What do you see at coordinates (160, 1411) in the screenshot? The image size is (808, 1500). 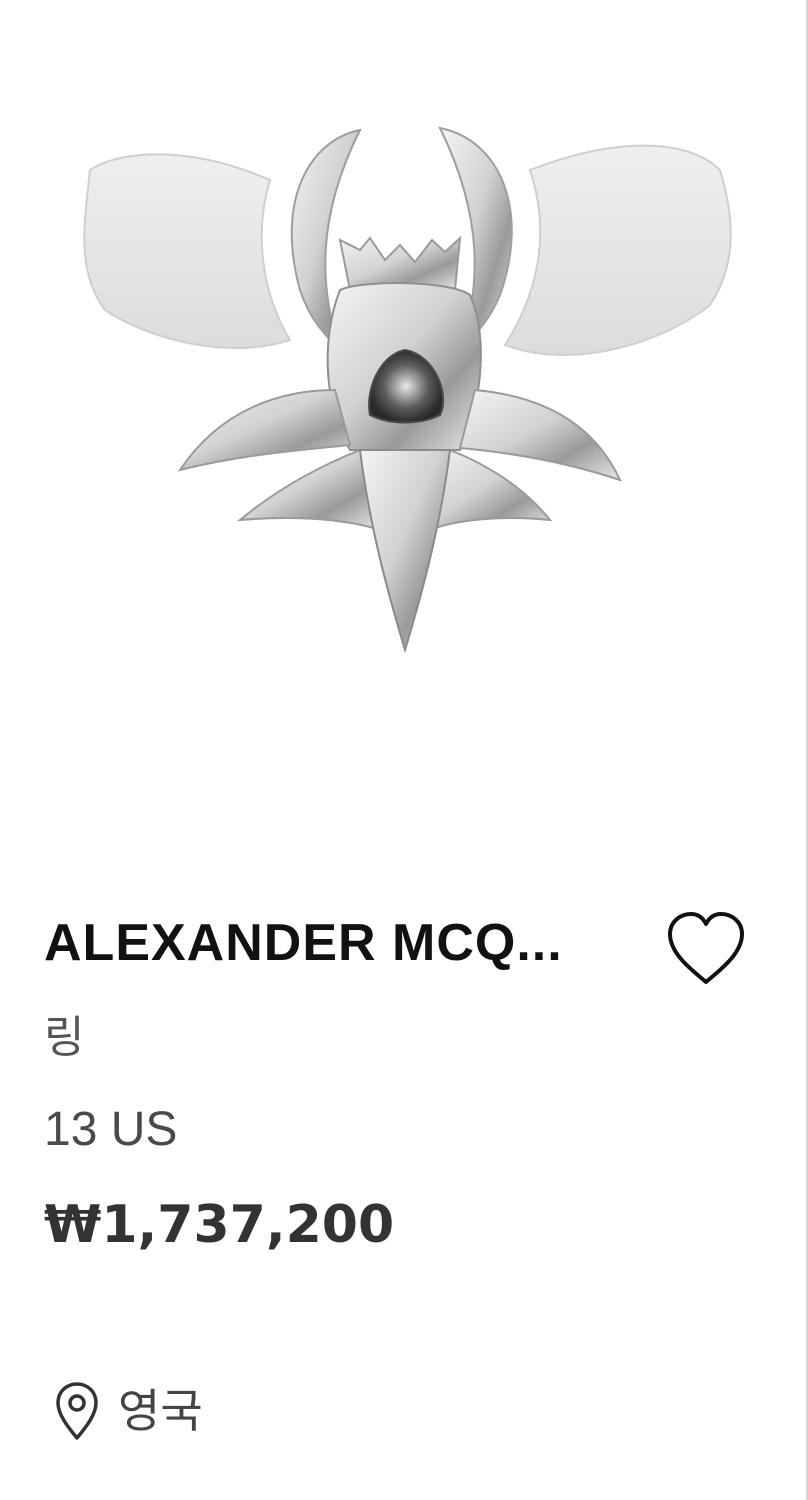 I see `location-label: 영국` at bounding box center [160, 1411].